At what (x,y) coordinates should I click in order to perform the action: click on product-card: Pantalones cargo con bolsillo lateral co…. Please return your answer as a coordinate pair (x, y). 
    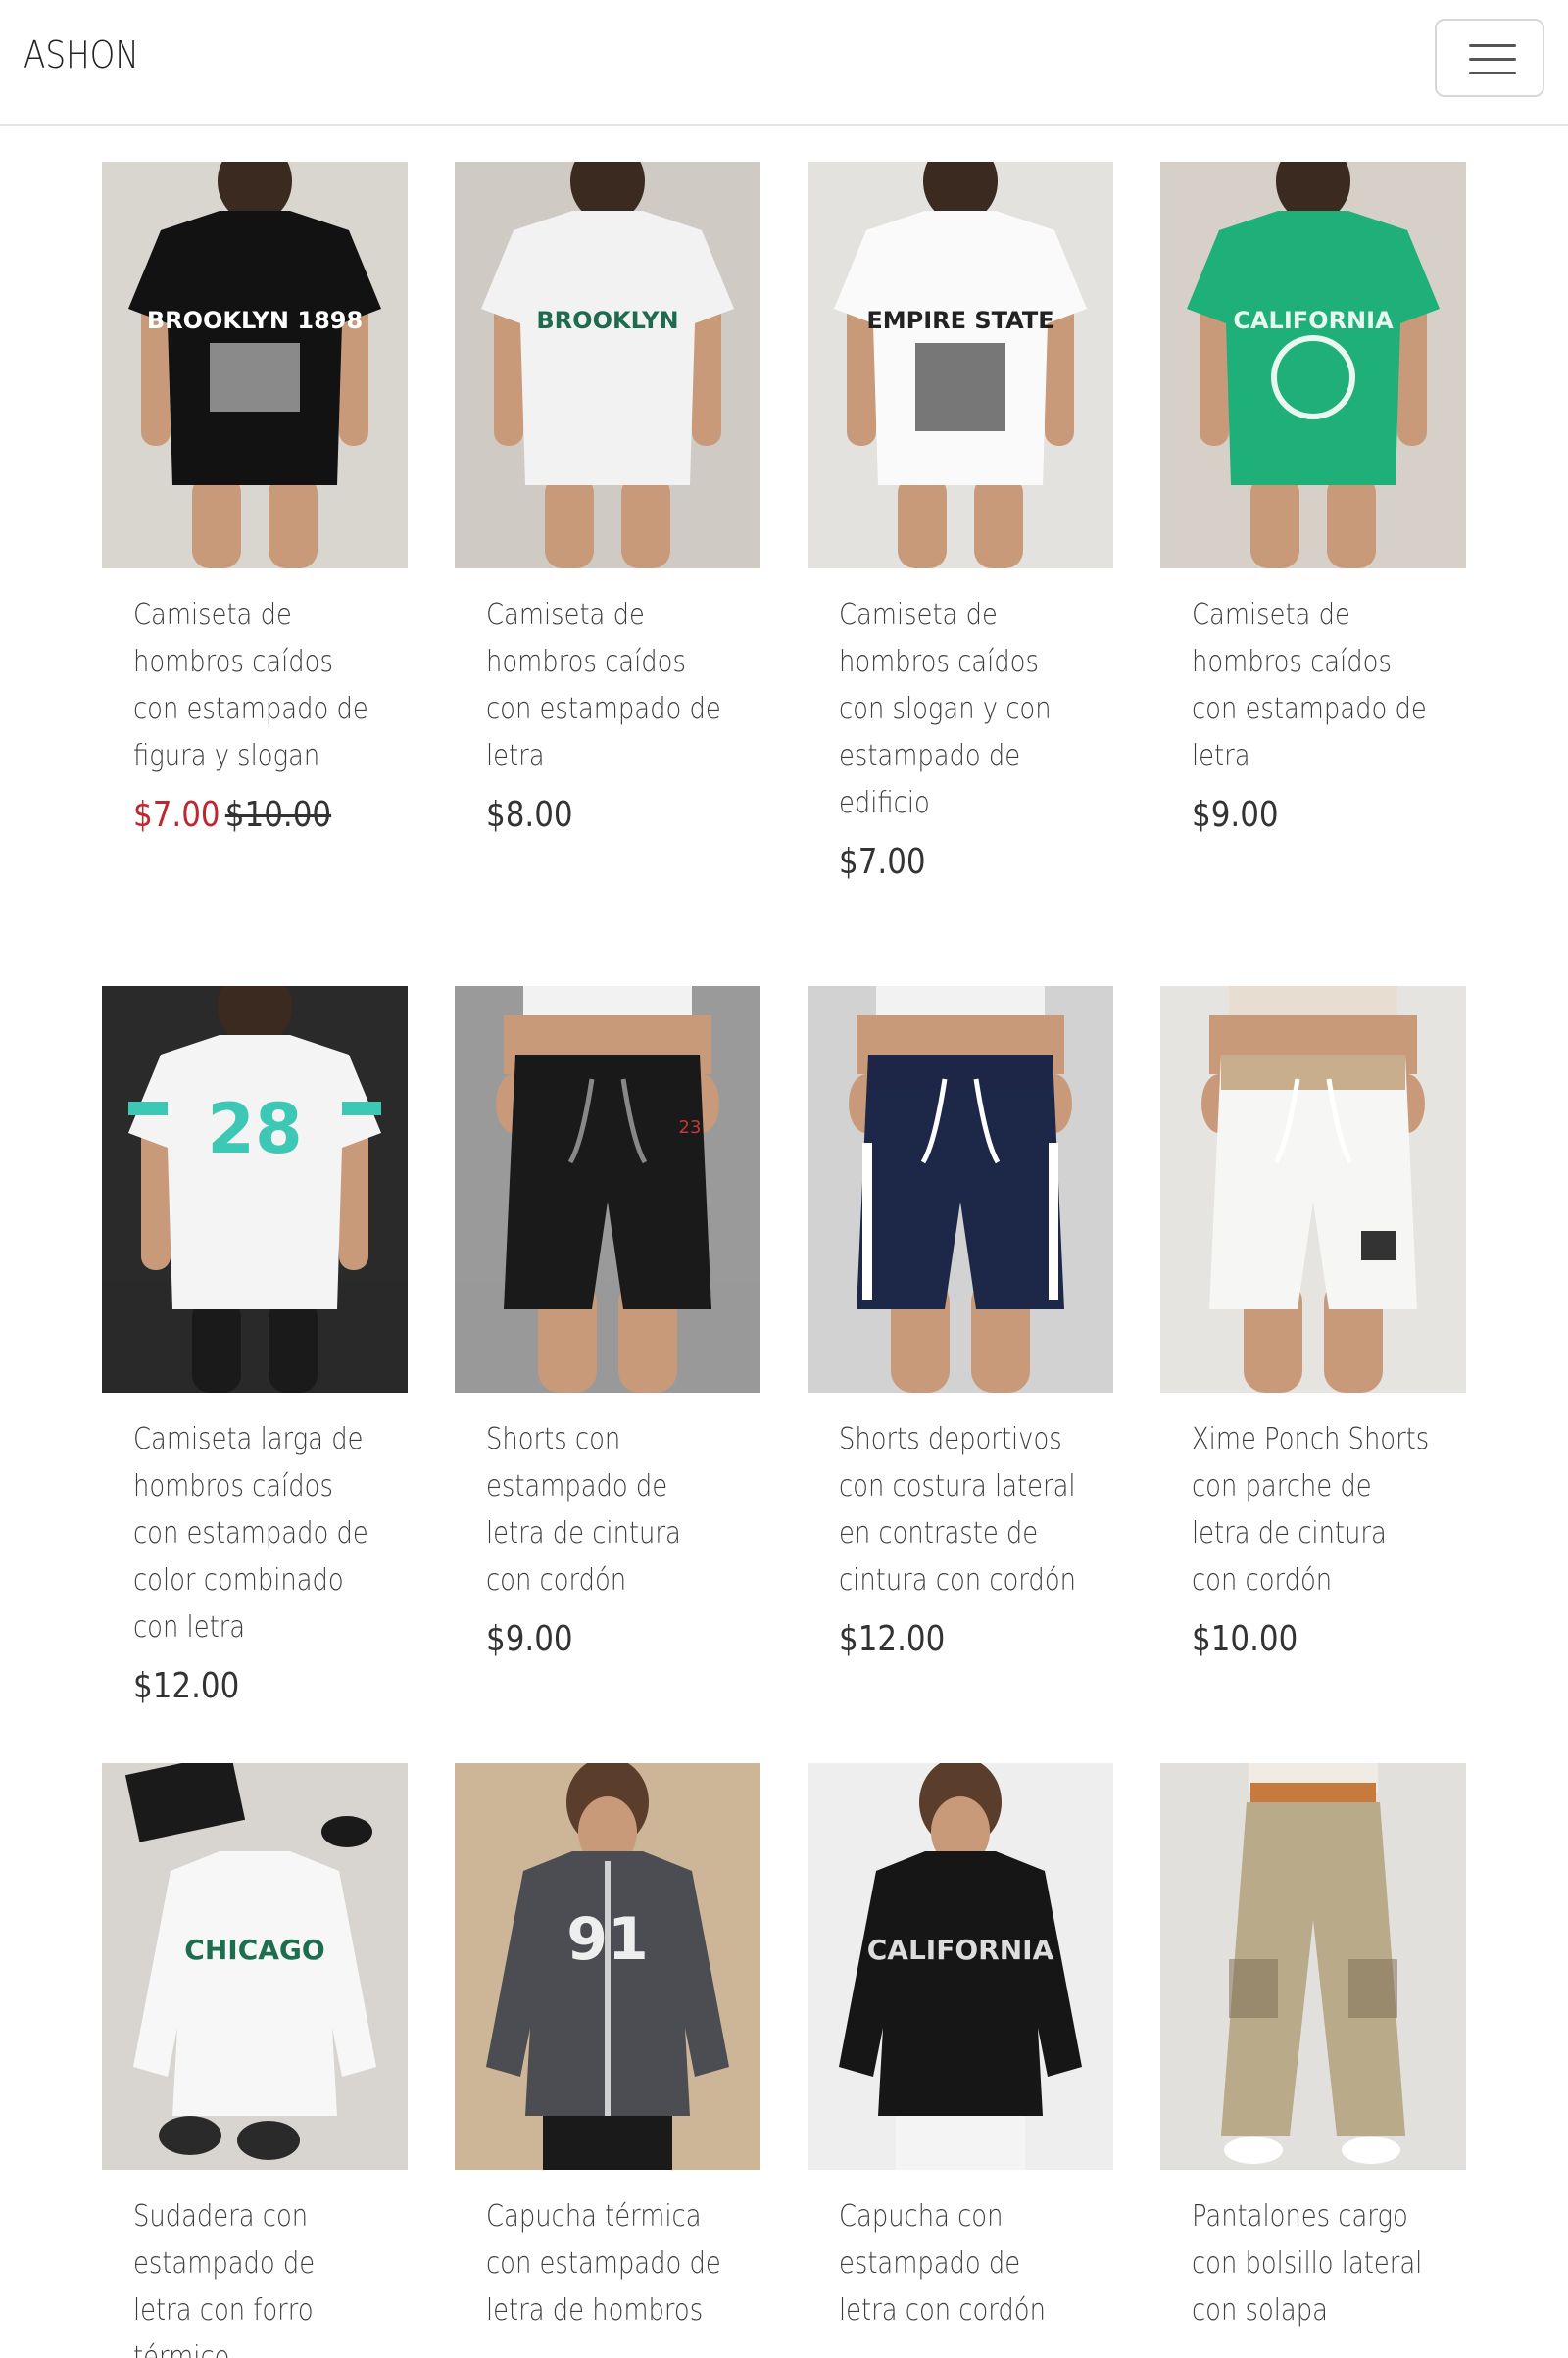
    Looking at the image, I should click on (1313, 2048).